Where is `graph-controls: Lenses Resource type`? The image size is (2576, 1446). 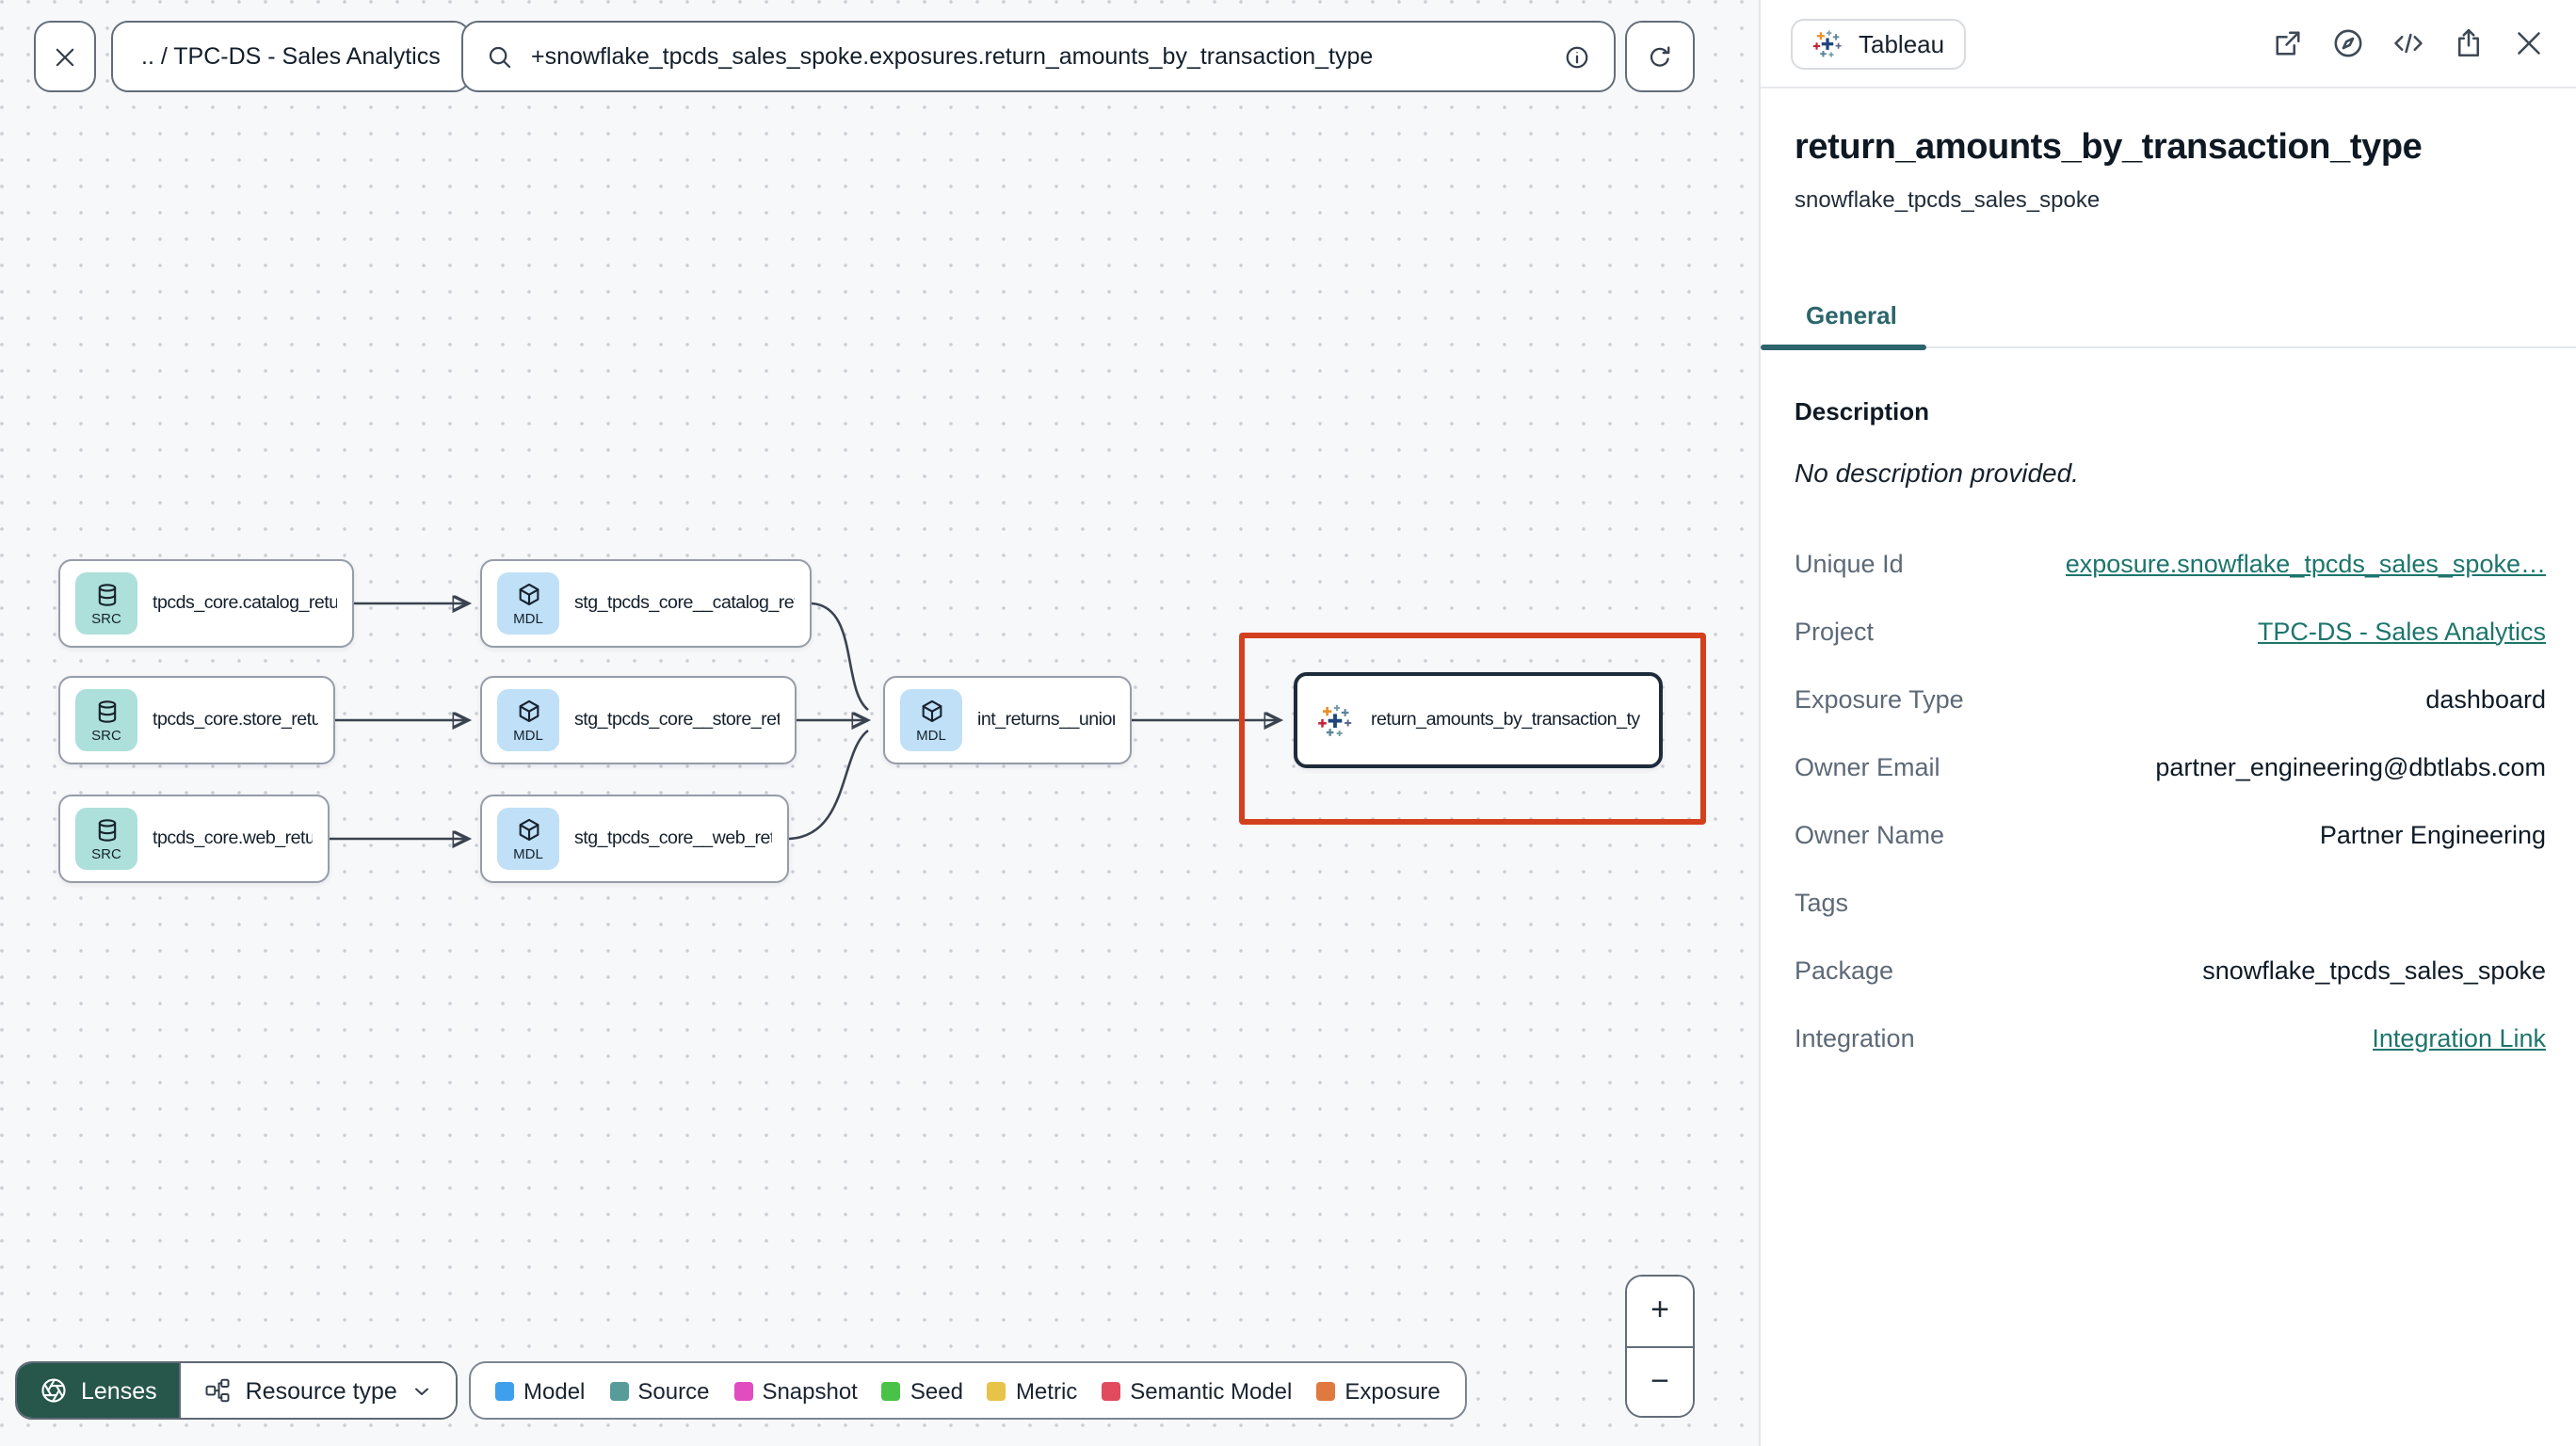
graph-controls: Lenses Resource type is located at coordinates (236, 1390).